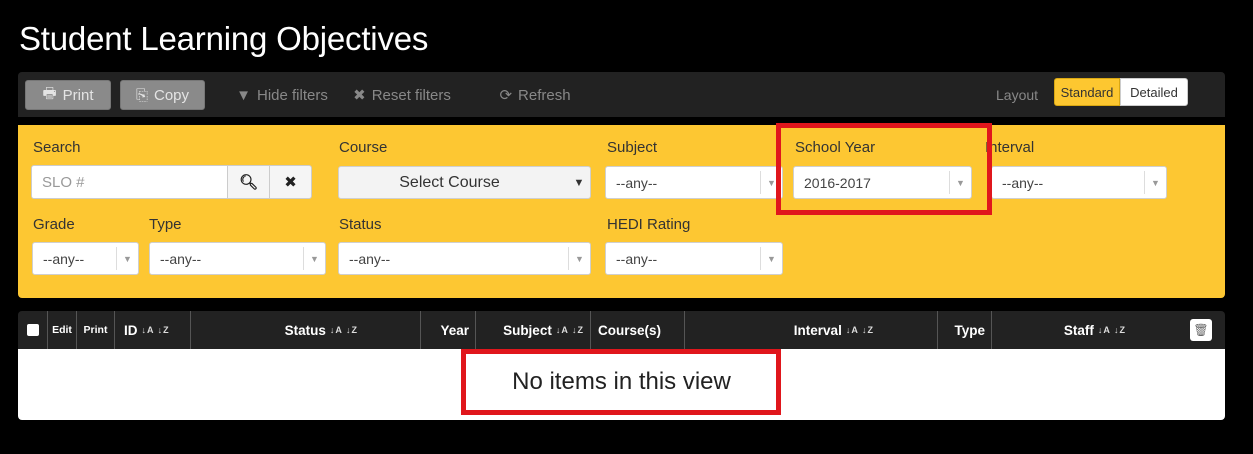  I want to click on course-select: Select Course ▼, so click(464, 182).